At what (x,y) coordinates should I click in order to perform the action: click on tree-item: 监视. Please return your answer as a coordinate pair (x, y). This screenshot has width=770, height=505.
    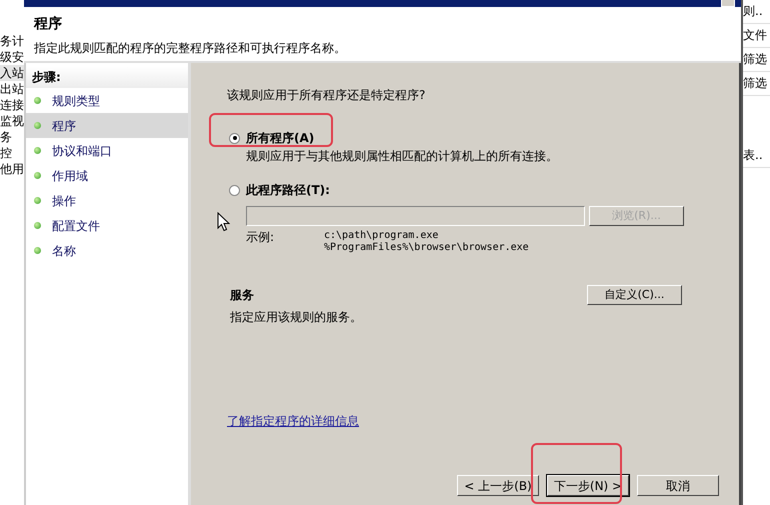
    Looking at the image, I should click on (12, 121).